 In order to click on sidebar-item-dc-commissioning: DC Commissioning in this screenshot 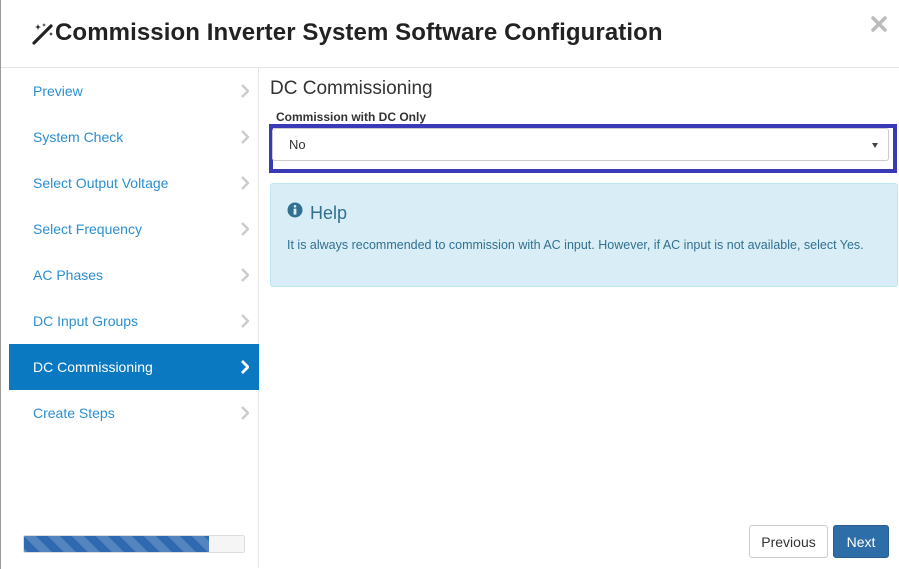, I will do `click(134, 367)`.